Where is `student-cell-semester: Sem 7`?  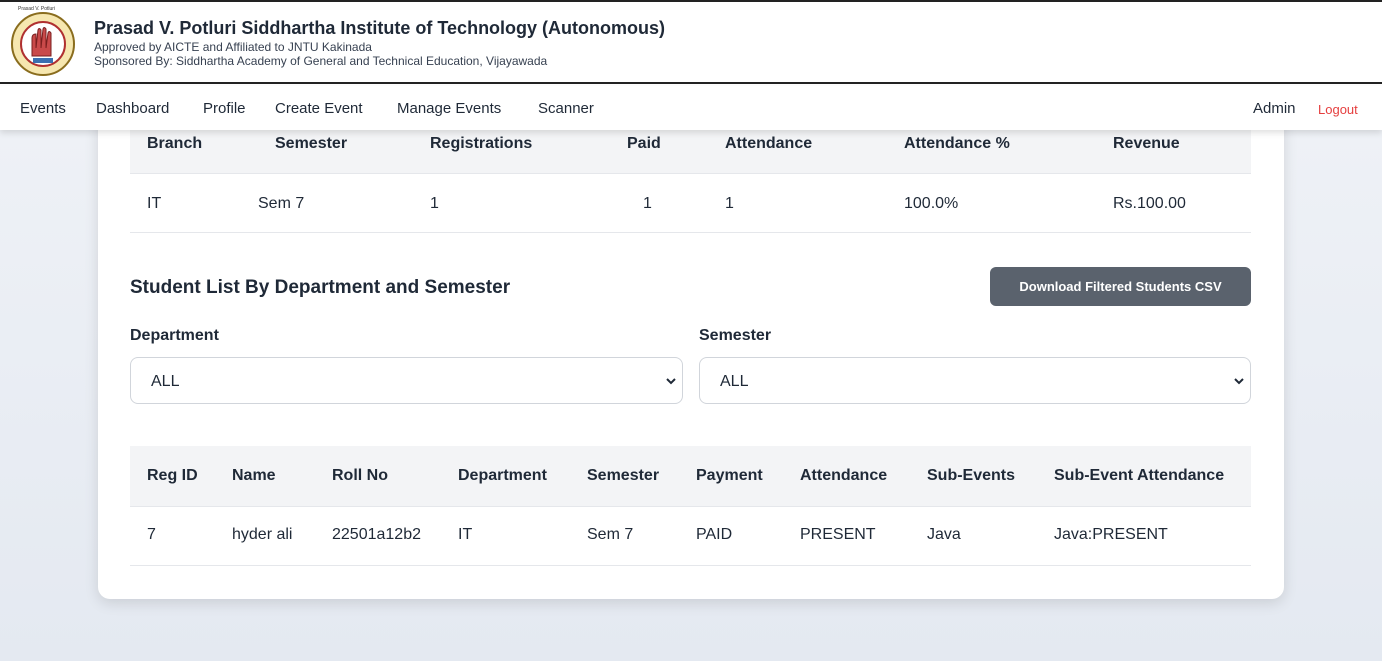
student-cell-semester: Sem 7 is located at coordinates (610, 534).